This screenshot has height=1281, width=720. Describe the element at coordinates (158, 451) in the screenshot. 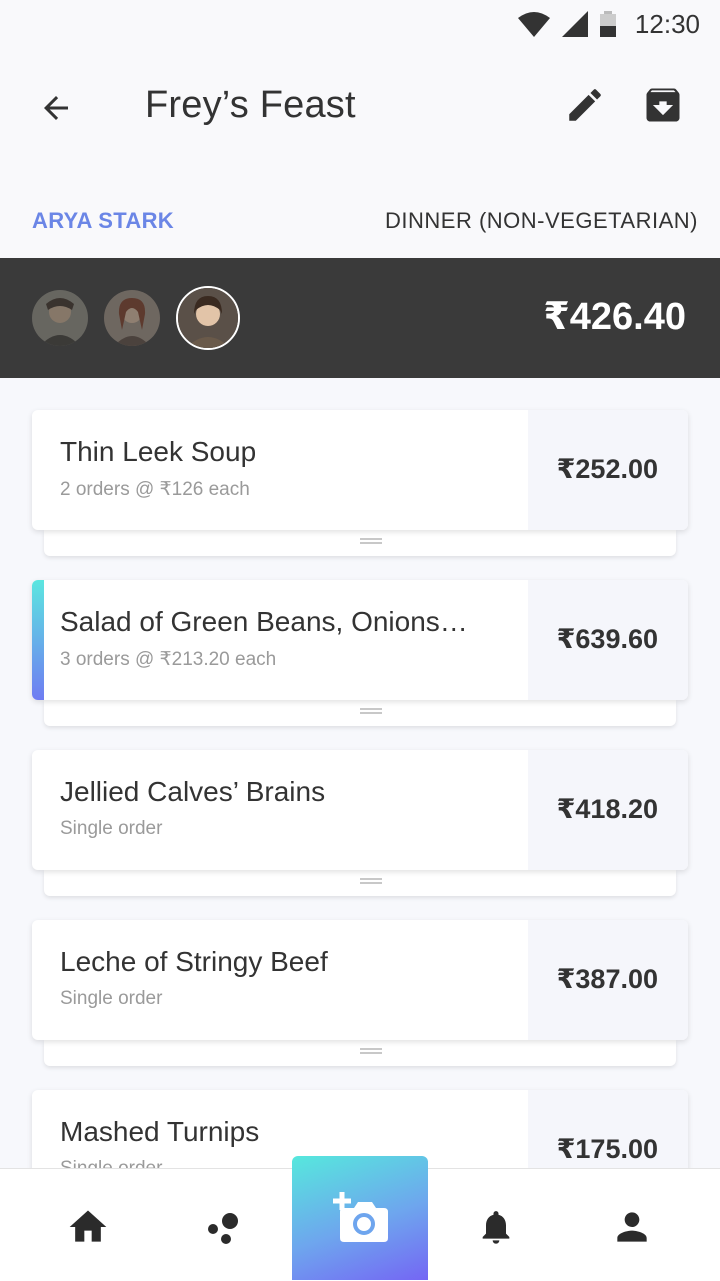

I see `item-name: Thin Leek Soup` at that location.